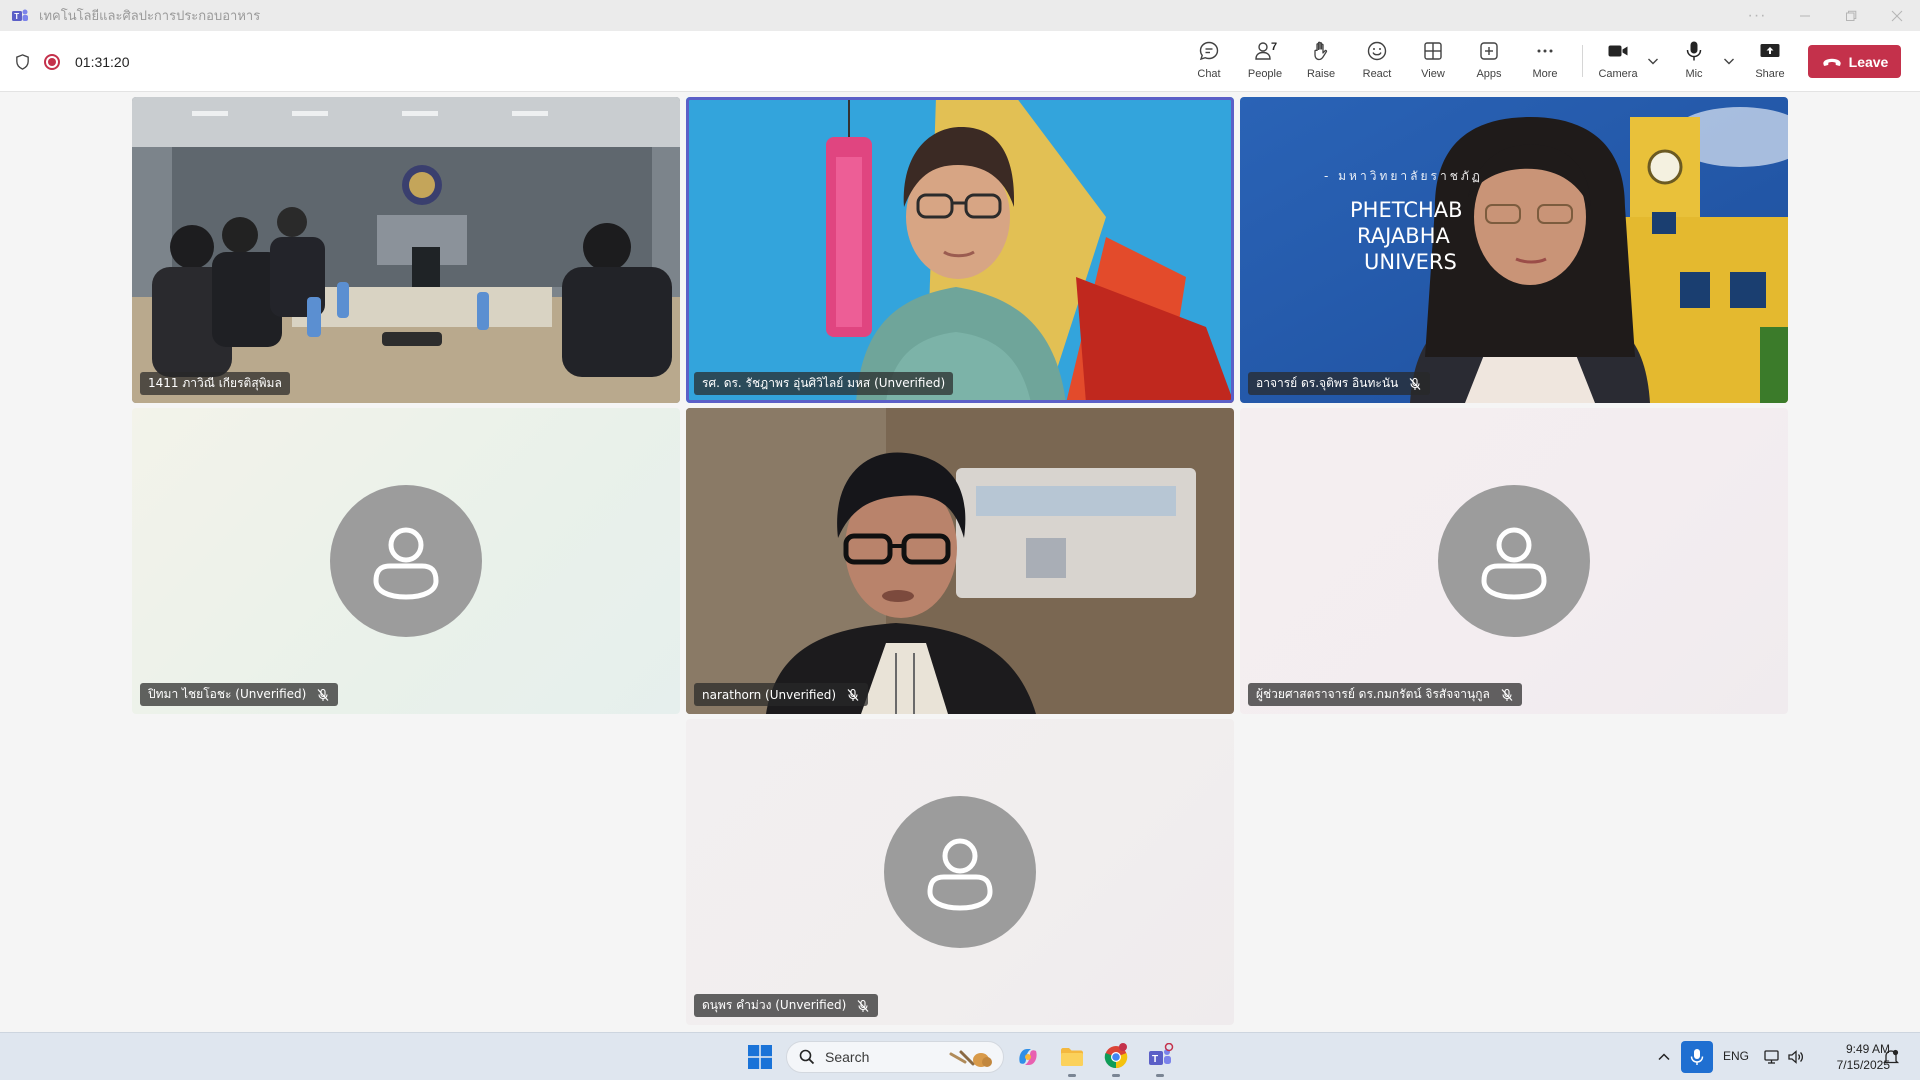 The width and height of the screenshot is (1920, 1080). I want to click on minimize-icon, so click(1805, 15).